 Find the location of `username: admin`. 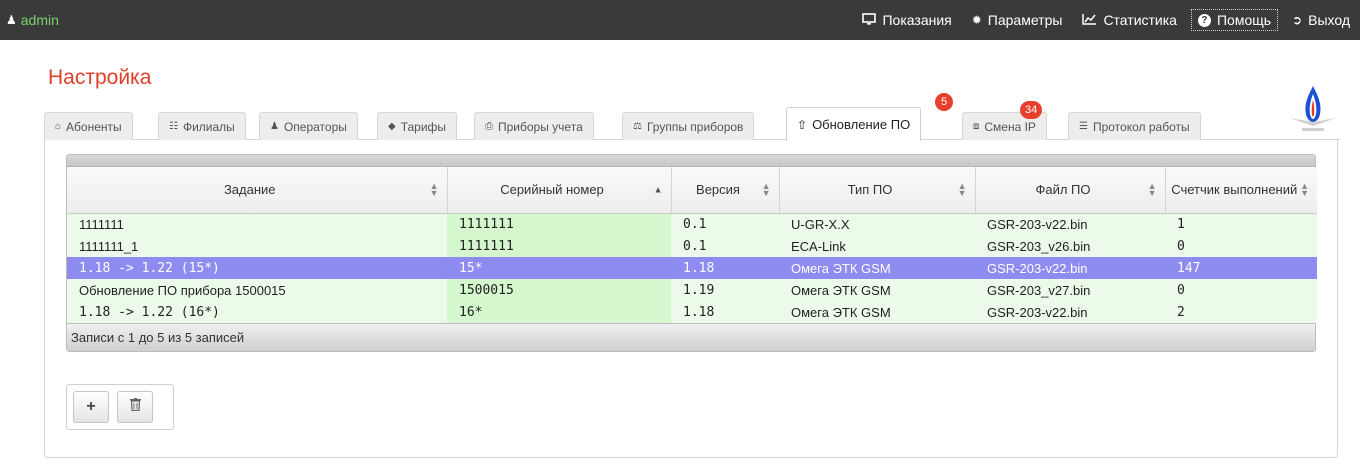

username: admin is located at coordinates (39, 20).